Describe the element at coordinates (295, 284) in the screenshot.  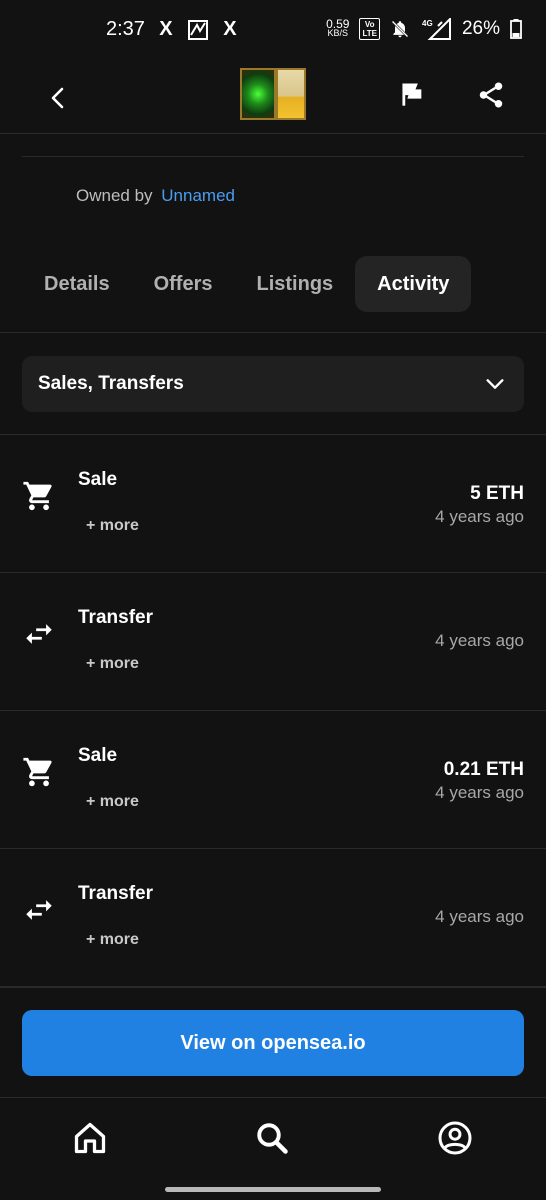
I see `tab-listings: Listings` at that location.